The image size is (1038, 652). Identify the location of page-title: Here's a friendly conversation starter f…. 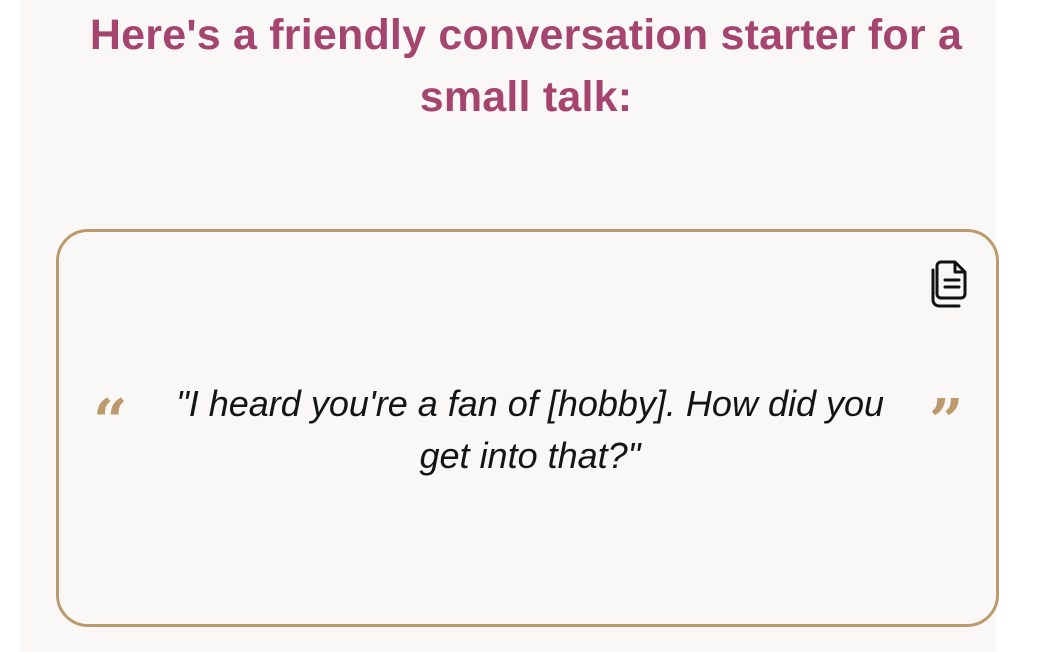
(526, 66).